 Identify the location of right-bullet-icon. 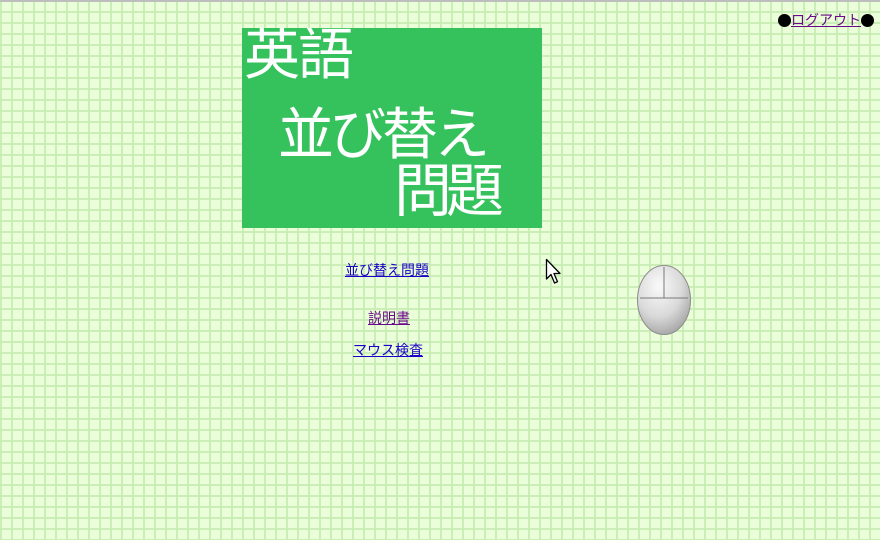
(867, 20).